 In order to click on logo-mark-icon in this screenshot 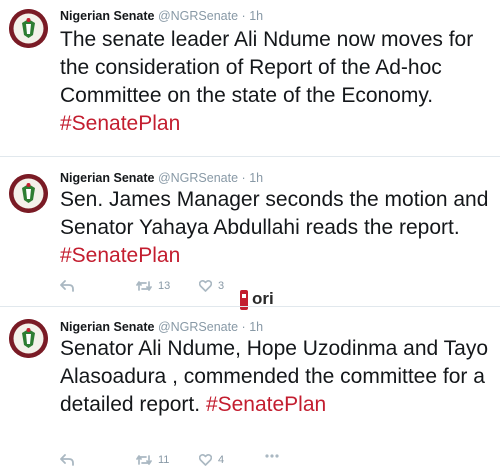, I will do `click(244, 300)`.